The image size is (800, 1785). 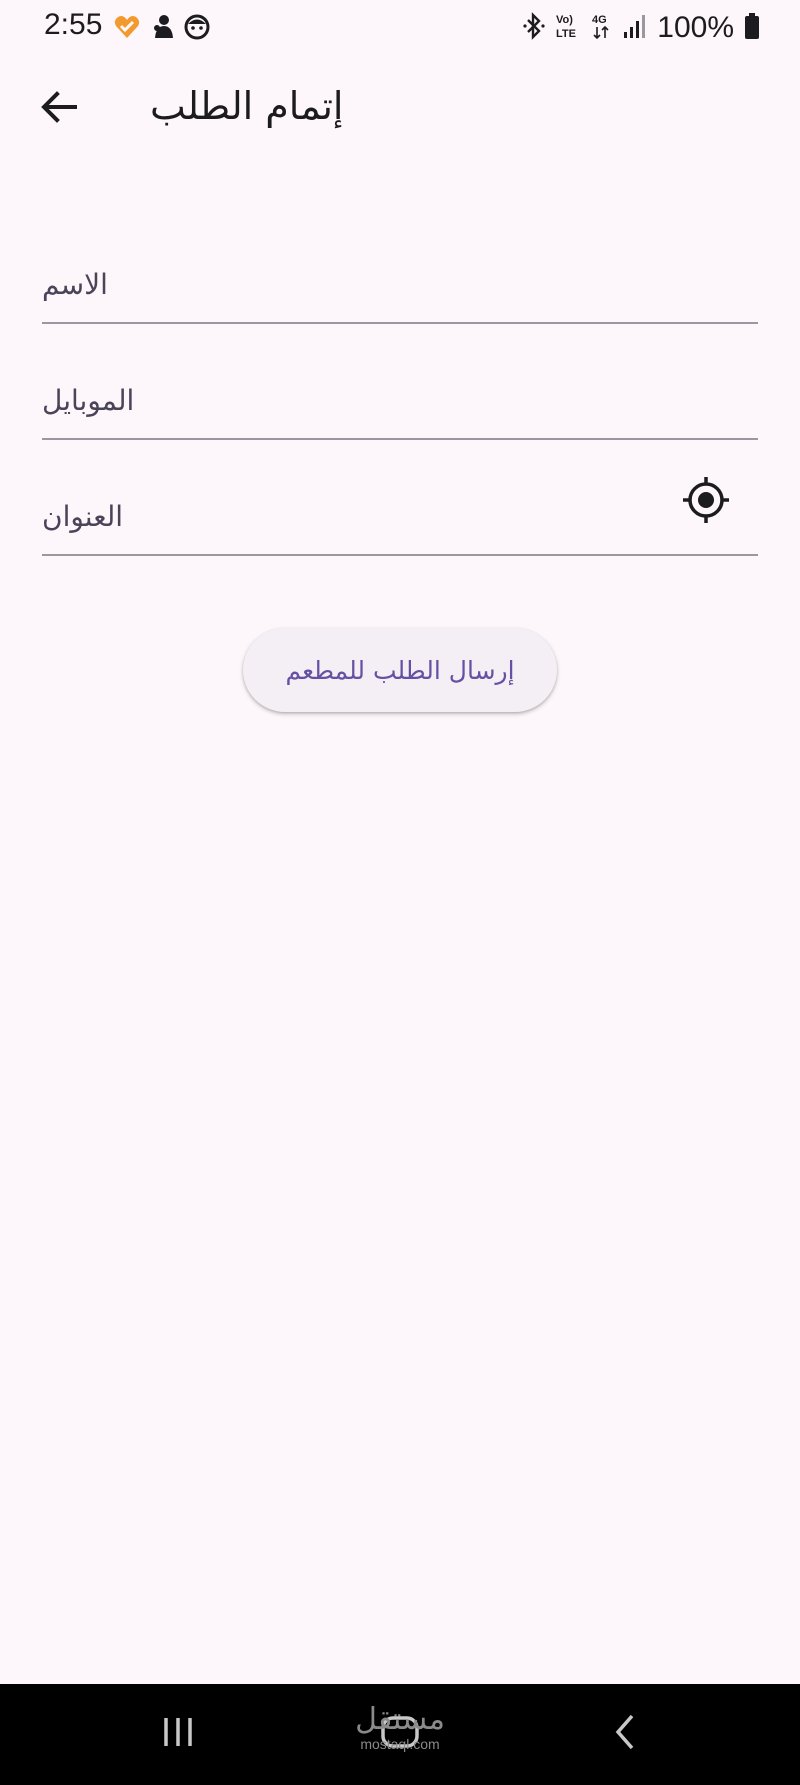 What do you see at coordinates (400, 284) in the screenshot?
I see `name-input` at bounding box center [400, 284].